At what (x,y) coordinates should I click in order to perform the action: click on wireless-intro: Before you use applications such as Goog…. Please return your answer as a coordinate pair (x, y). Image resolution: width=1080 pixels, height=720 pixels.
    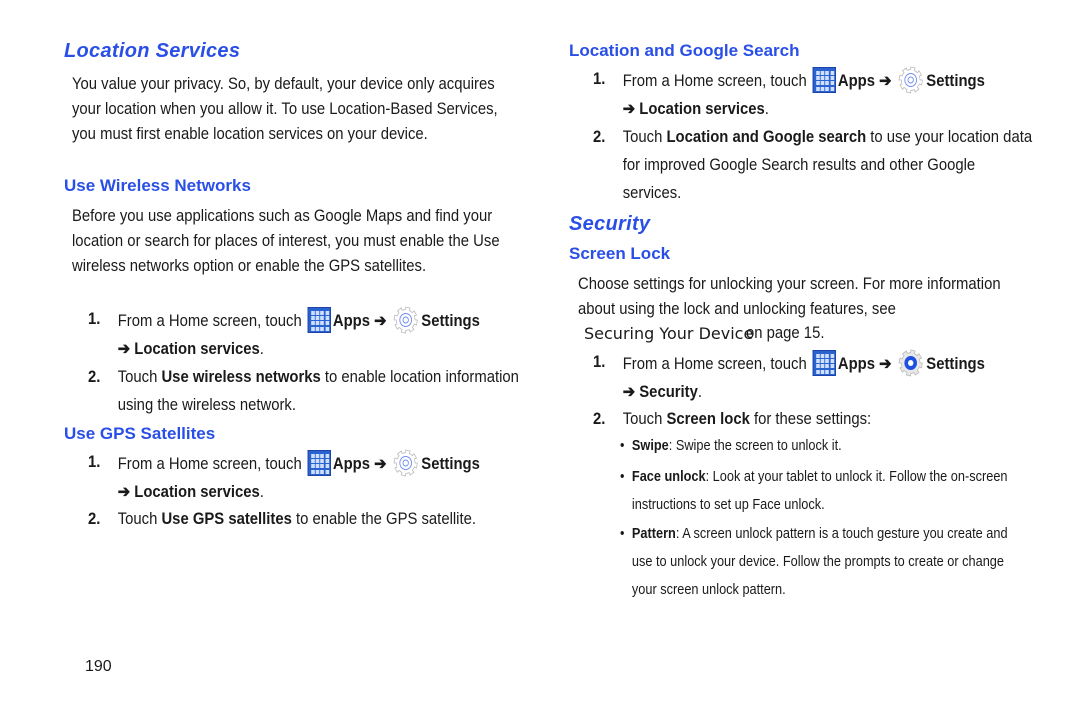
    Looking at the image, I should click on (286, 241).